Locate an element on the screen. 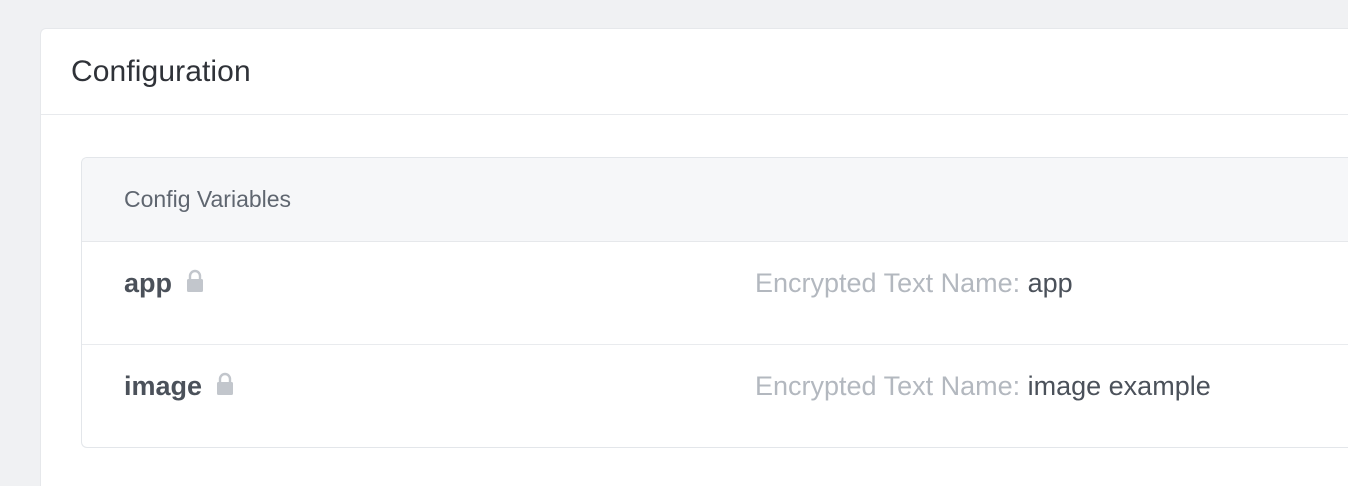 This screenshot has height=486, width=1348. variable-value: Encrypted Text Name: image example is located at coordinates (983, 386).